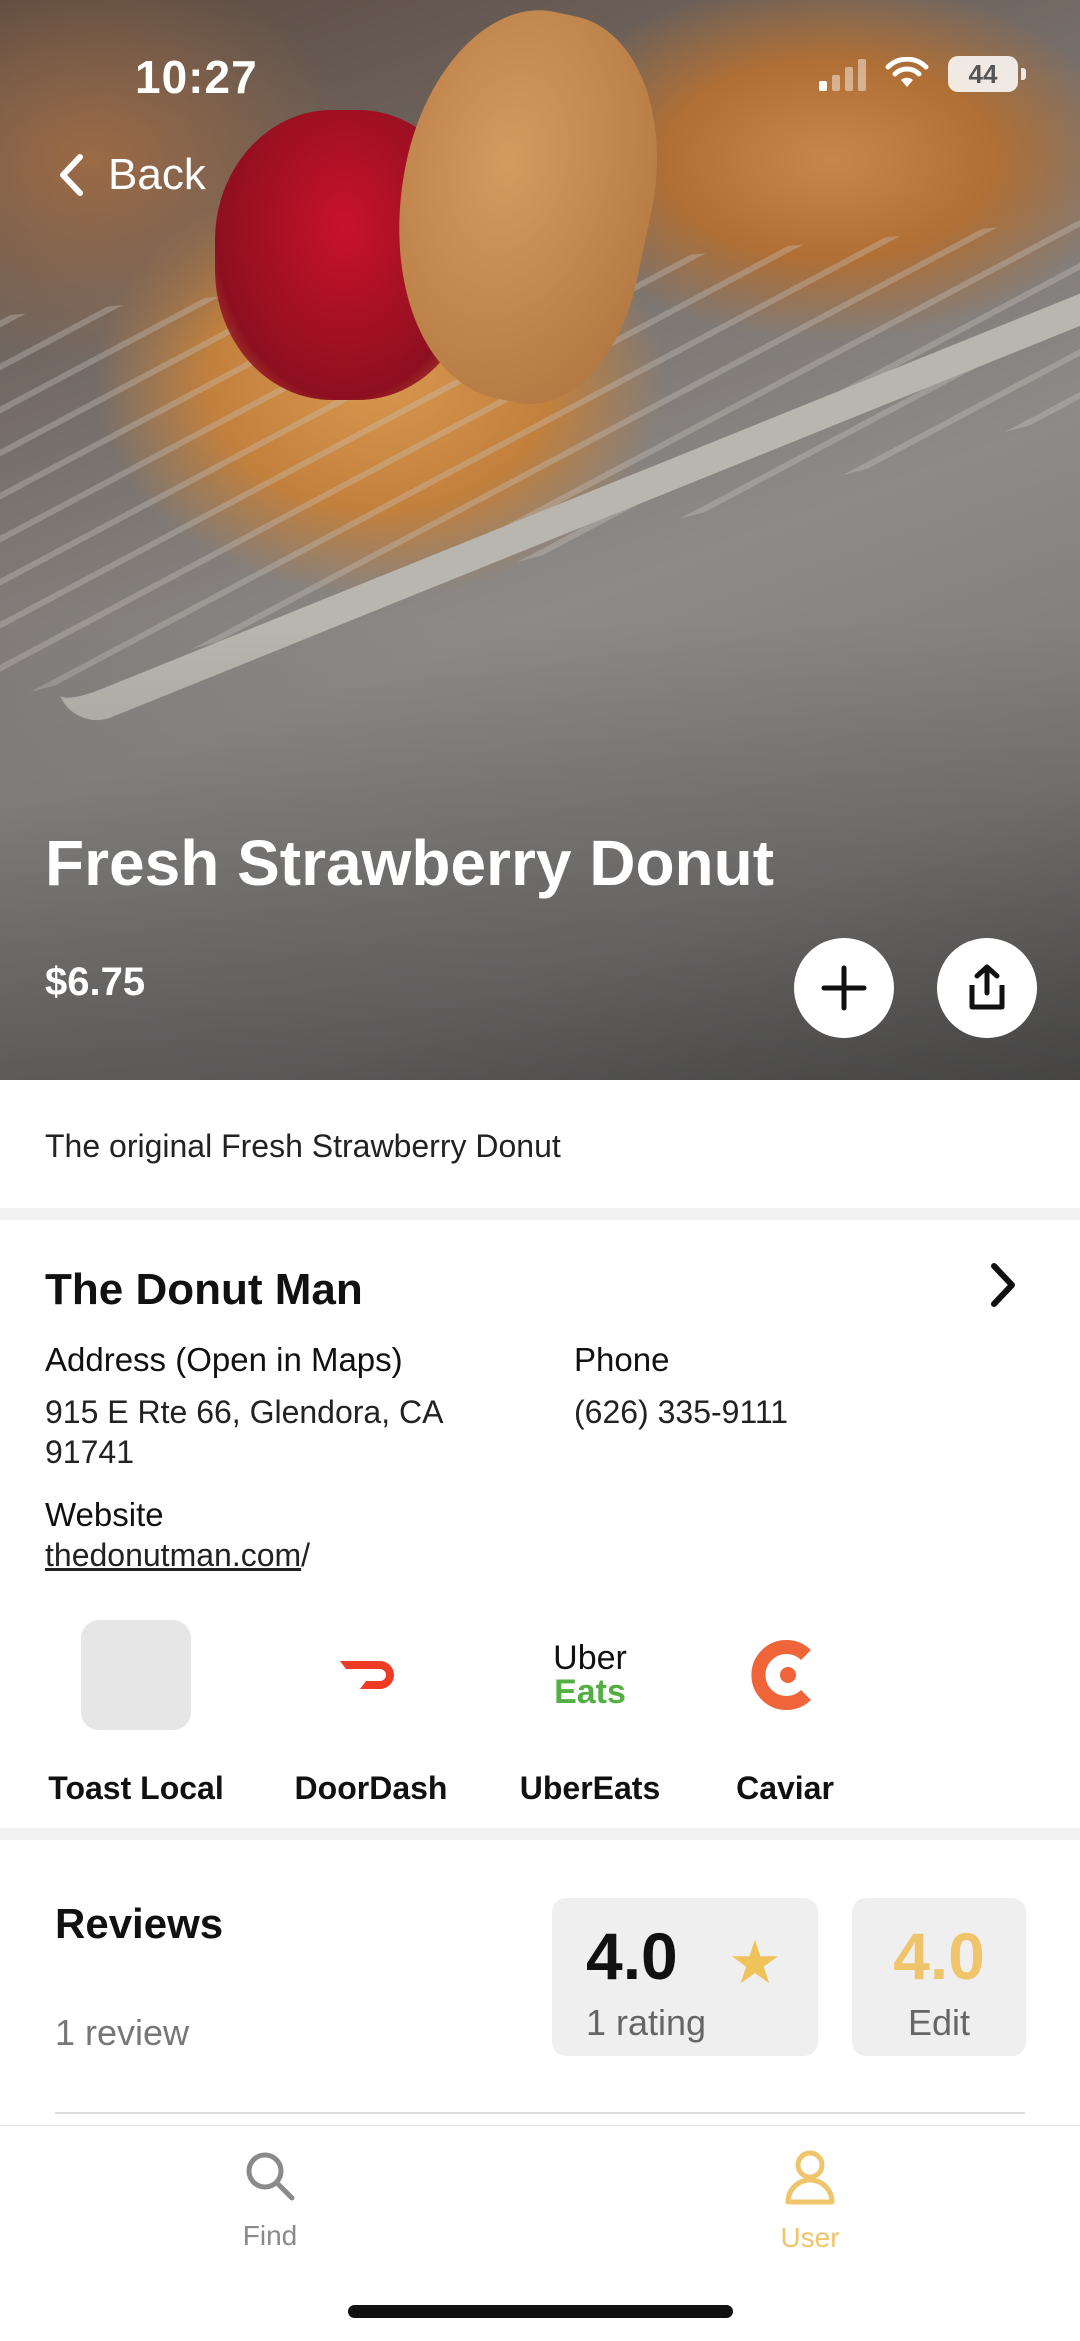 Image resolution: width=1080 pixels, height=2341 pixels. Describe the element at coordinates (939, 1956) in the screenshot. I see `my-rating: 4.0` at that location.